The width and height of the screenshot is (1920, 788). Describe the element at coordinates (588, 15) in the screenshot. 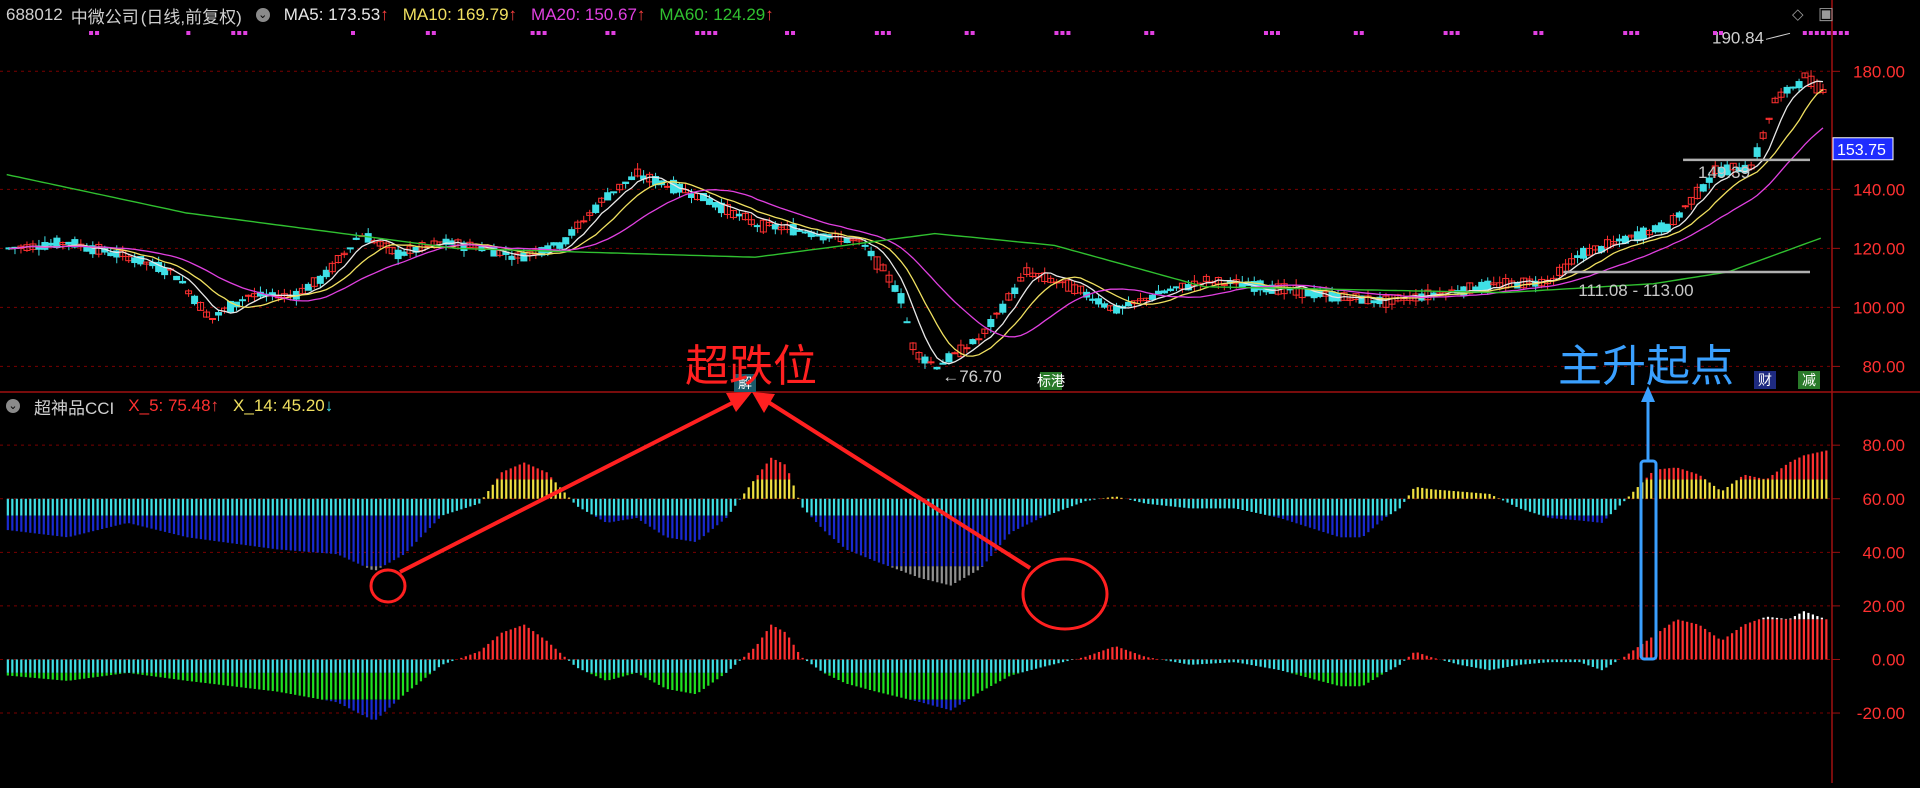

I see `ma20-legend: MA20: 150.67↑` at that location.